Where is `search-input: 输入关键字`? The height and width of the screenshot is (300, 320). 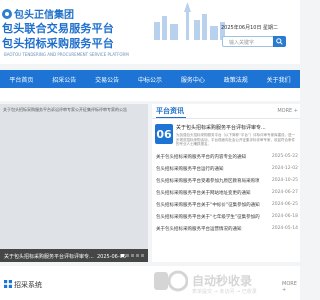
search-input: 输入关键字 is located at coordinates (248, 41).